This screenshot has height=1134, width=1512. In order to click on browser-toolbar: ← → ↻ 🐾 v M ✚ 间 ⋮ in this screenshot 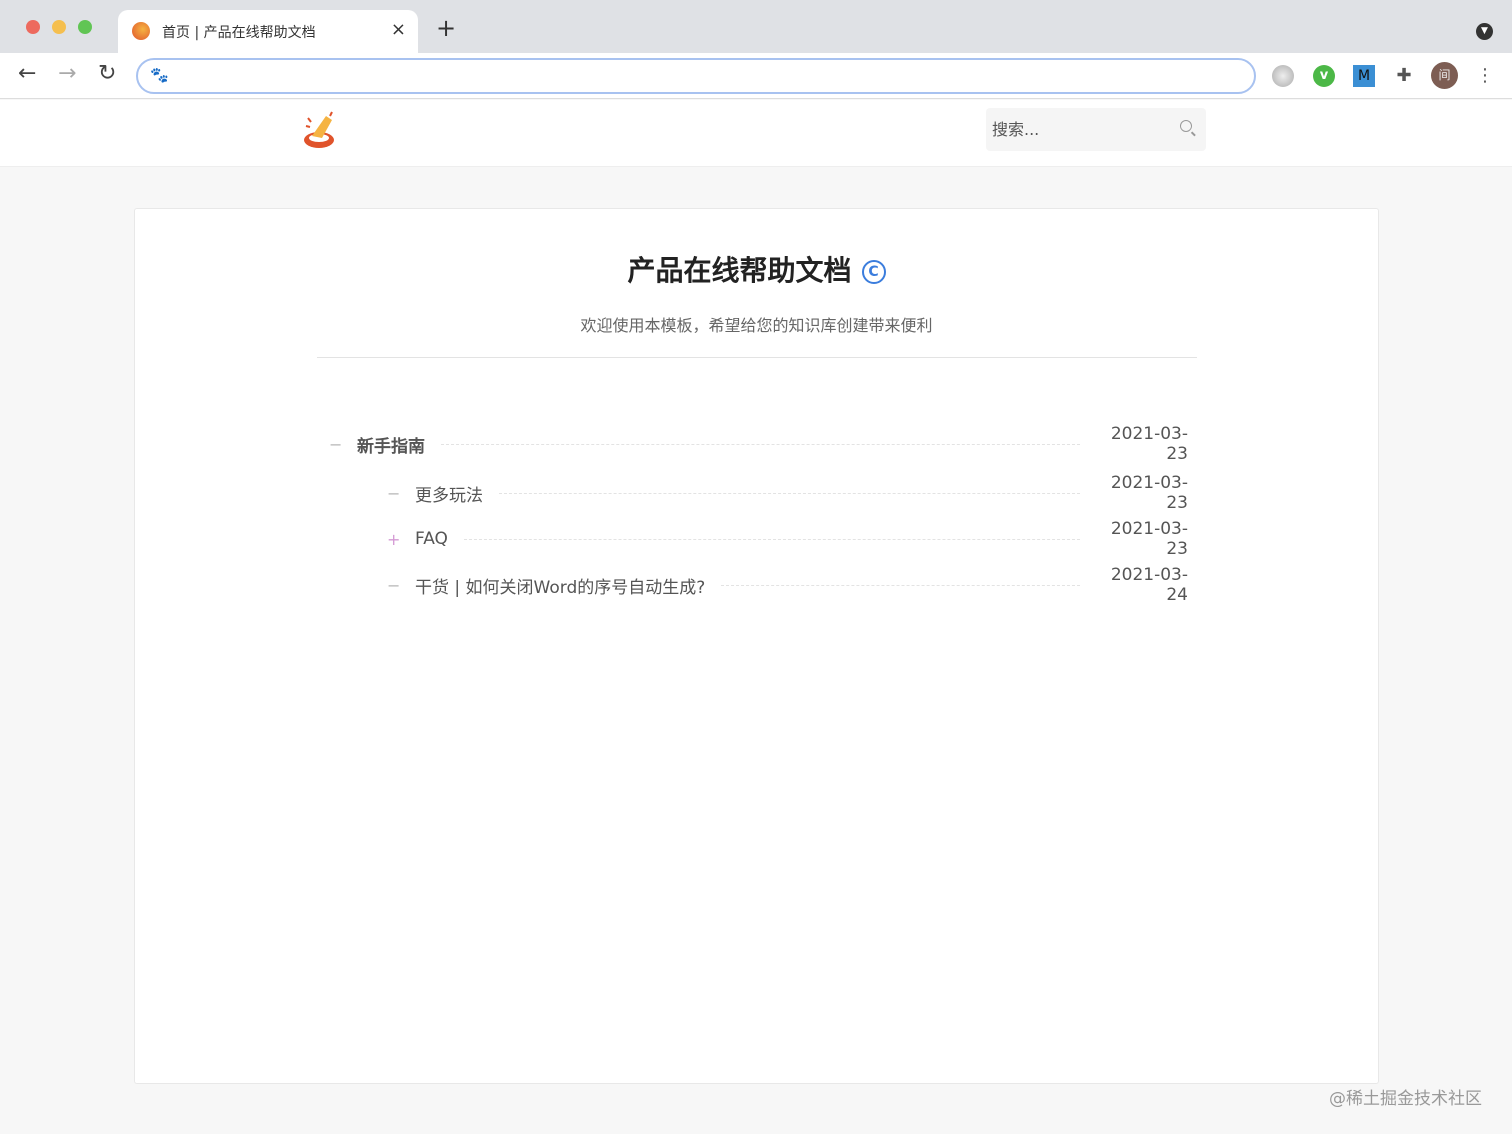, I will do `click(756, 76)`.